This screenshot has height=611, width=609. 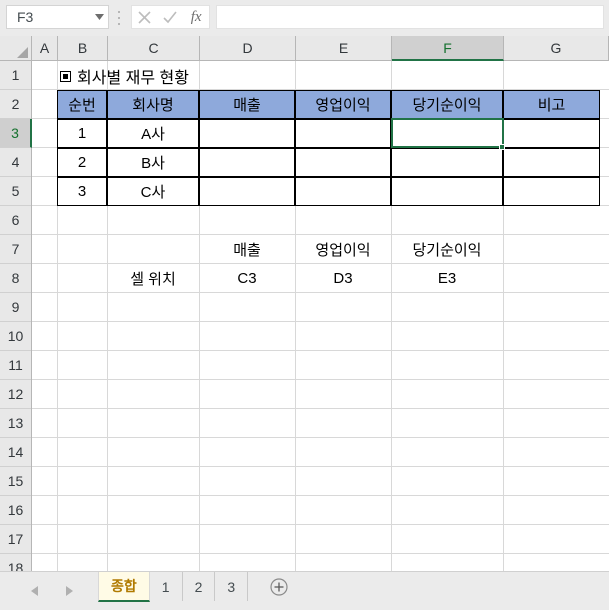 What do you see at coordinates (45, 48) in the screenshot?
I see `column-header-a: A` at bounding box center [45, 48].